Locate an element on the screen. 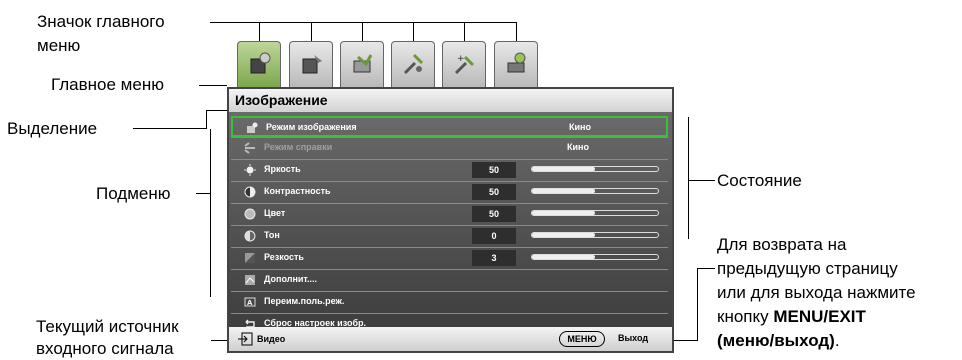  menu-row-sharpness: Резкость 3 is located at coordinates (449, 258).